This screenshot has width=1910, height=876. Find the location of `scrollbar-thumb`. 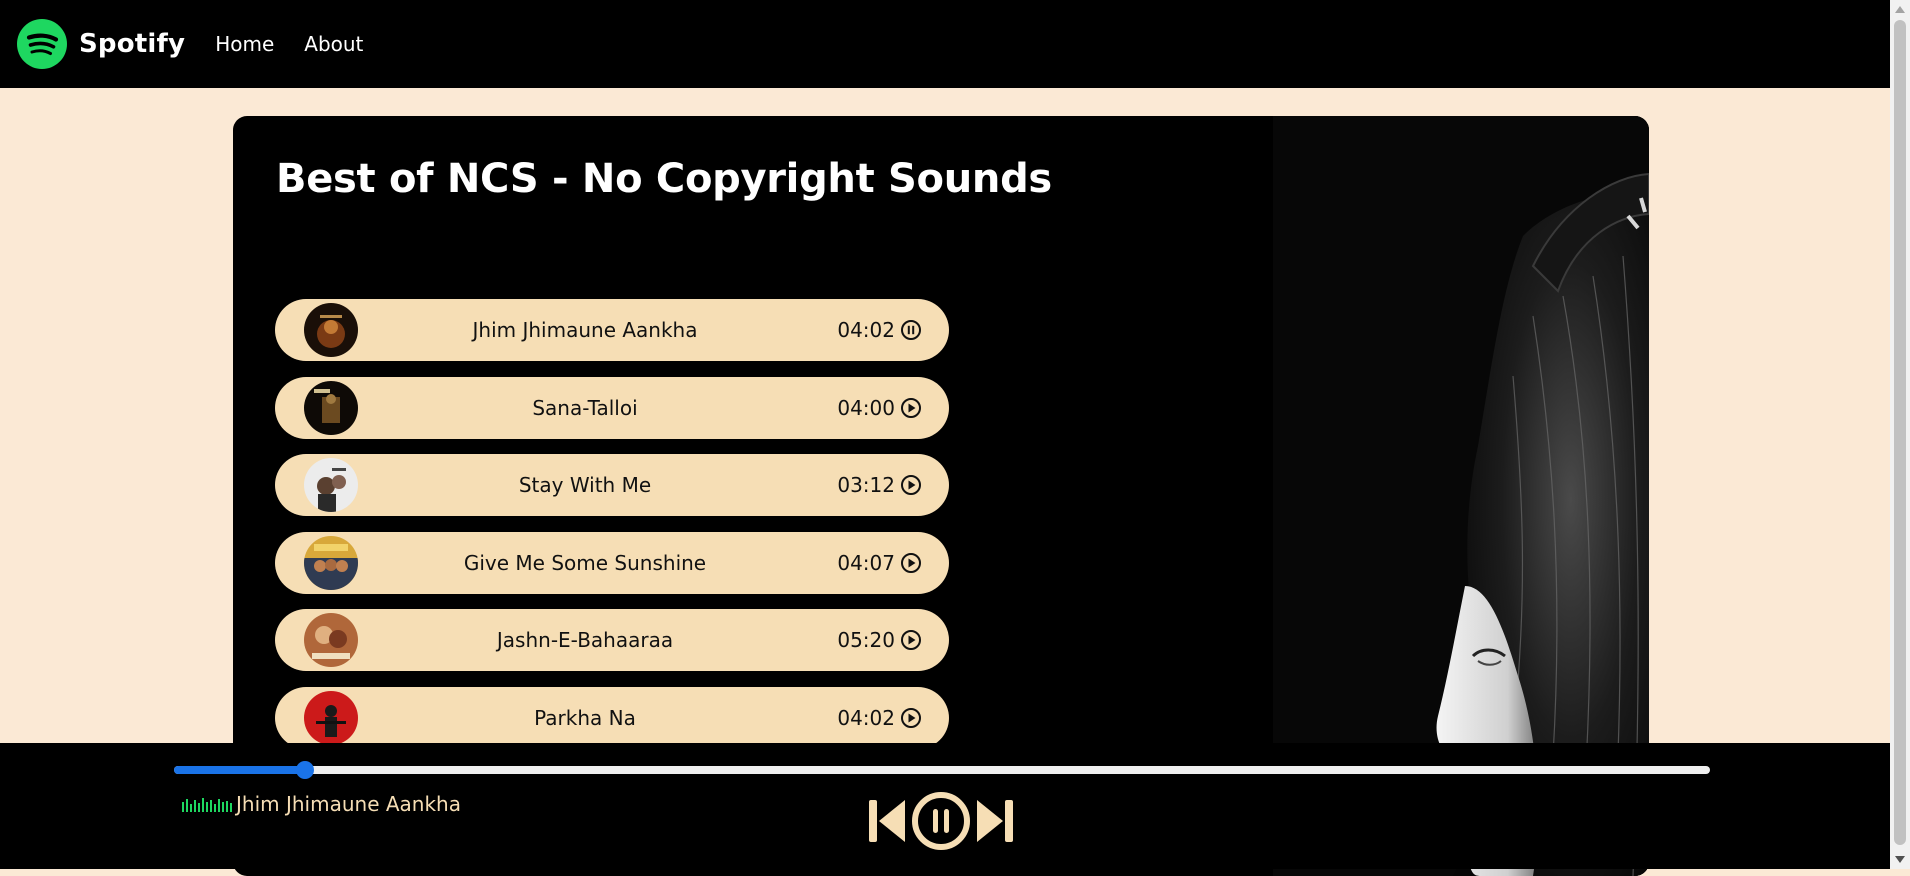

scrollbar-thumb is located at coordinates (1900, 432).